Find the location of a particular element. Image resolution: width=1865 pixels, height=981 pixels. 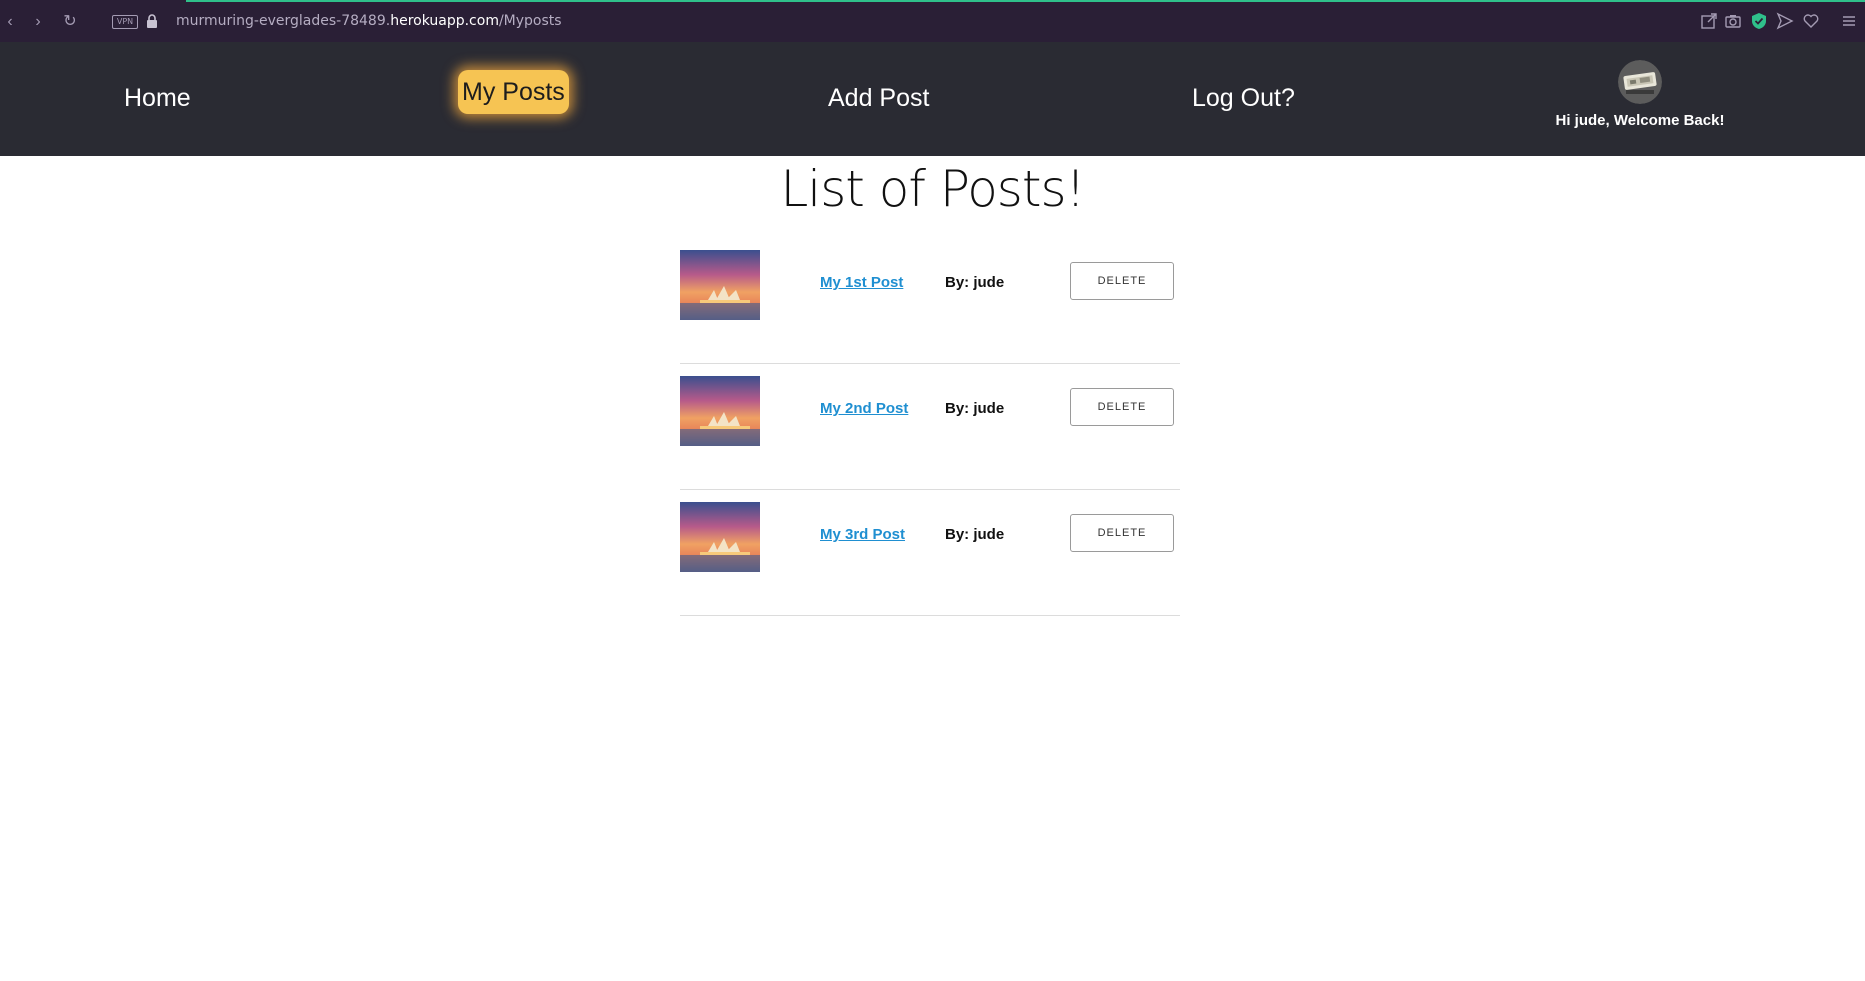

page-load-progress is located at coordinates (1025, 1).